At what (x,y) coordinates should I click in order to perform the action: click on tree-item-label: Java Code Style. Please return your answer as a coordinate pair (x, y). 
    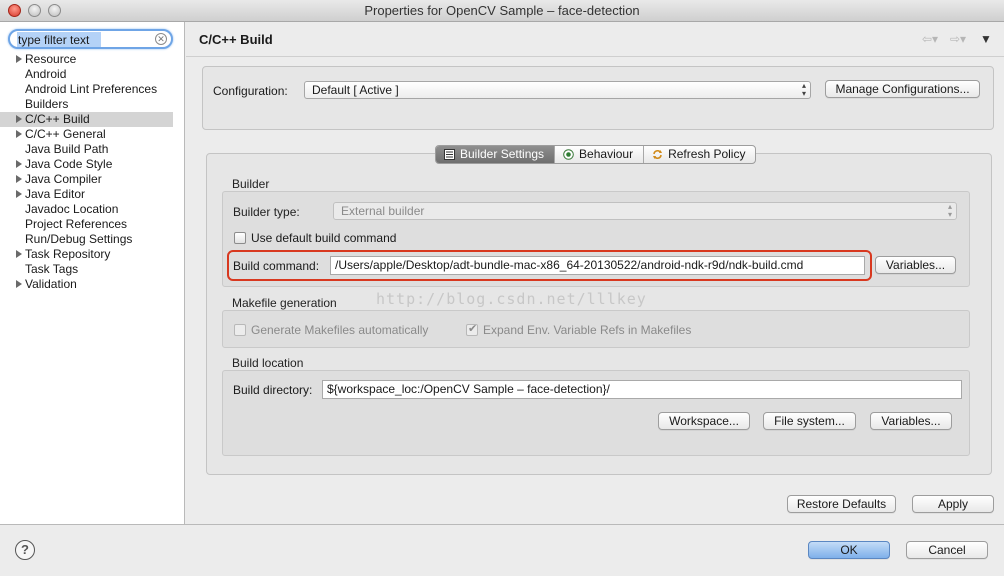
    Looking at the image, I should click on (69, 164).